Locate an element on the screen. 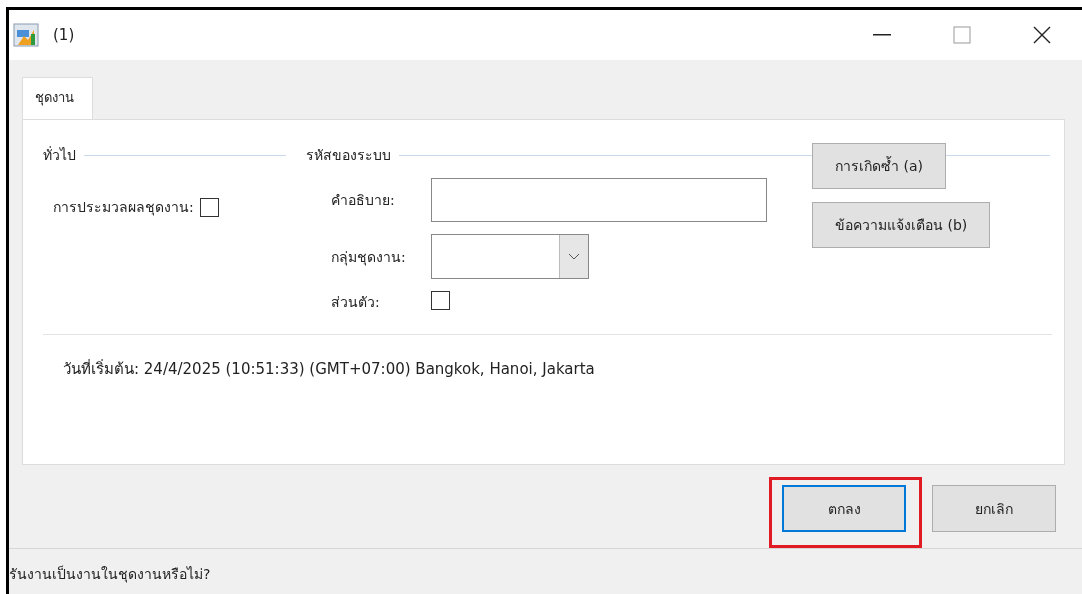 This screenshot has width=1082, height=594. chevron-down-icon is located at coordinates (574, 256).